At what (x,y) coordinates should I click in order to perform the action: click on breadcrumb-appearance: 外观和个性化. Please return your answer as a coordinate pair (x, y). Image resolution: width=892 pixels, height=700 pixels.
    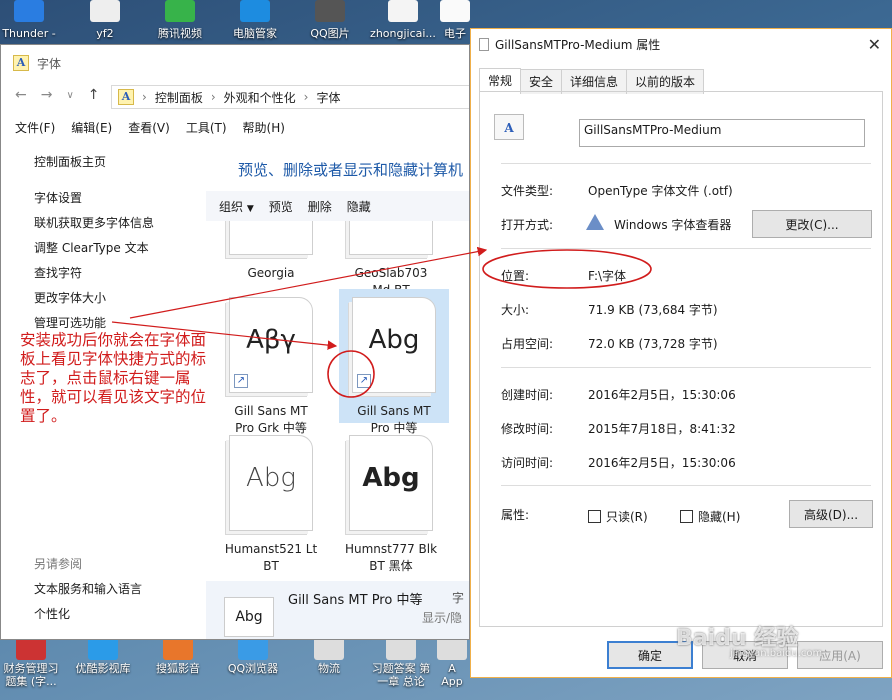
    Looking at the image, I should click on (260, 97).